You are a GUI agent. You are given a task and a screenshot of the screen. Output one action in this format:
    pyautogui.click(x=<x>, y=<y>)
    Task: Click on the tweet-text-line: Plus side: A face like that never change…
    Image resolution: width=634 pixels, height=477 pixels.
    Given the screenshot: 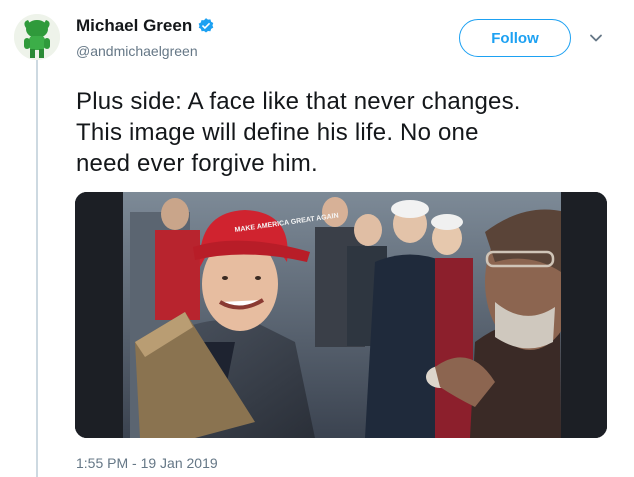 What is the action you would take?
    pyautogui.click(x=298, y=101)
    